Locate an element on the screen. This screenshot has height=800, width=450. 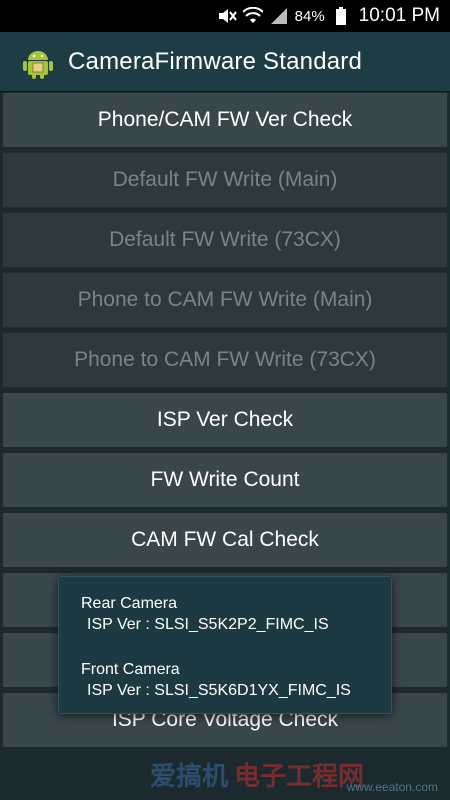
rear-isp-version: ISP Ver : SLSI_S5K2P2_FIMC_IS is located at coordinates (208, 624).